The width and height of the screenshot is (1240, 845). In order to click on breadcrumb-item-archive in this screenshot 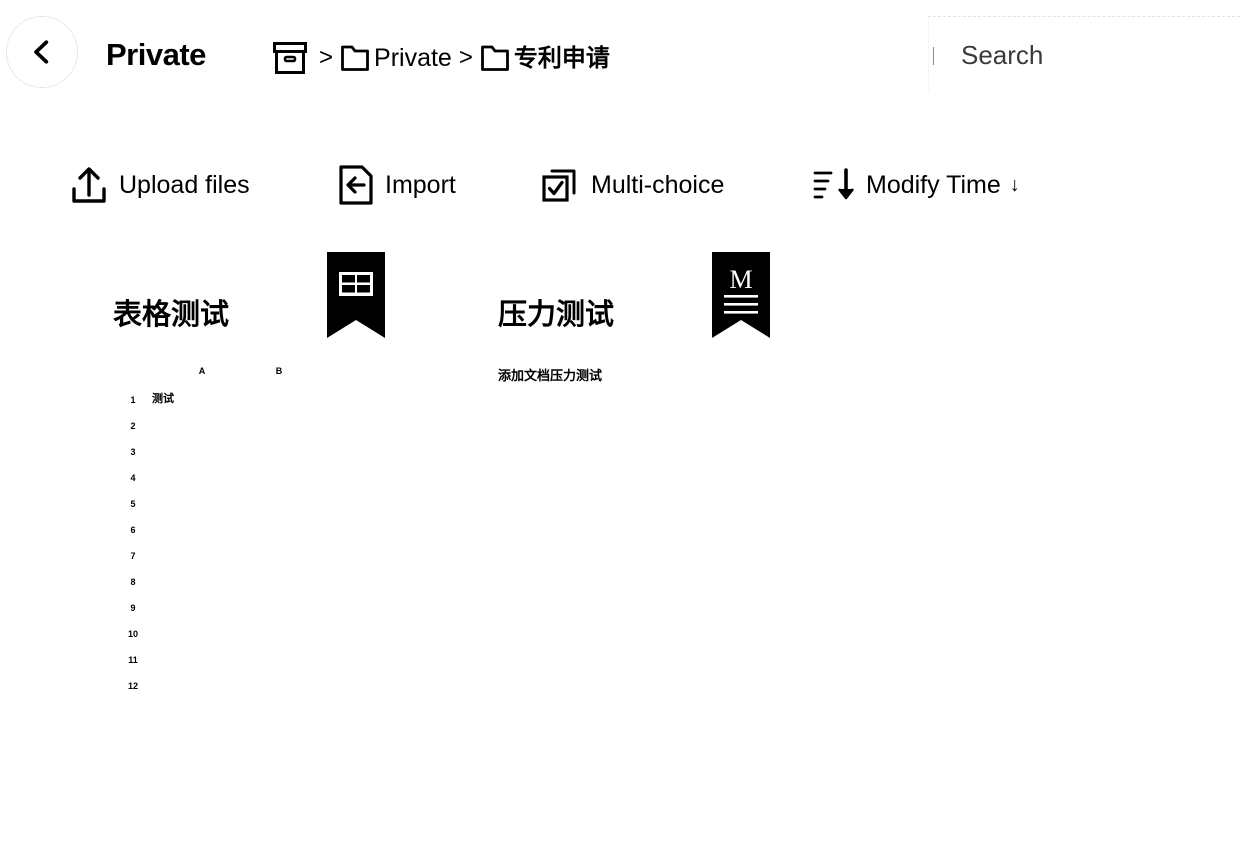, I will do `click(292, 58)`.